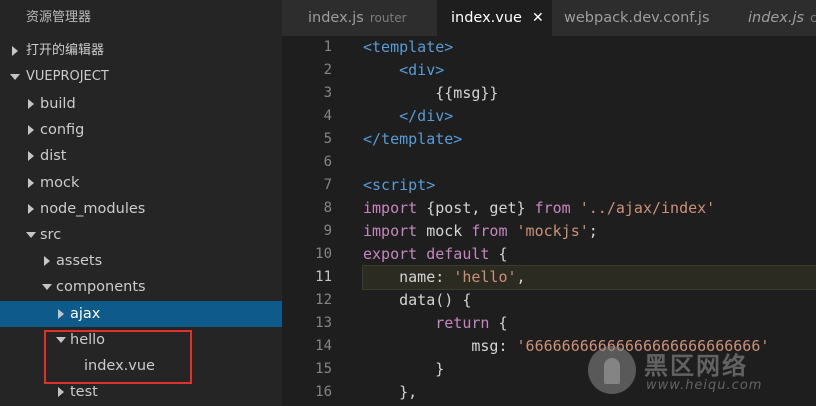 The height and width of the screenshot is (406, 816). I want to click on code-line: 7 <script>, so click(549, 185).